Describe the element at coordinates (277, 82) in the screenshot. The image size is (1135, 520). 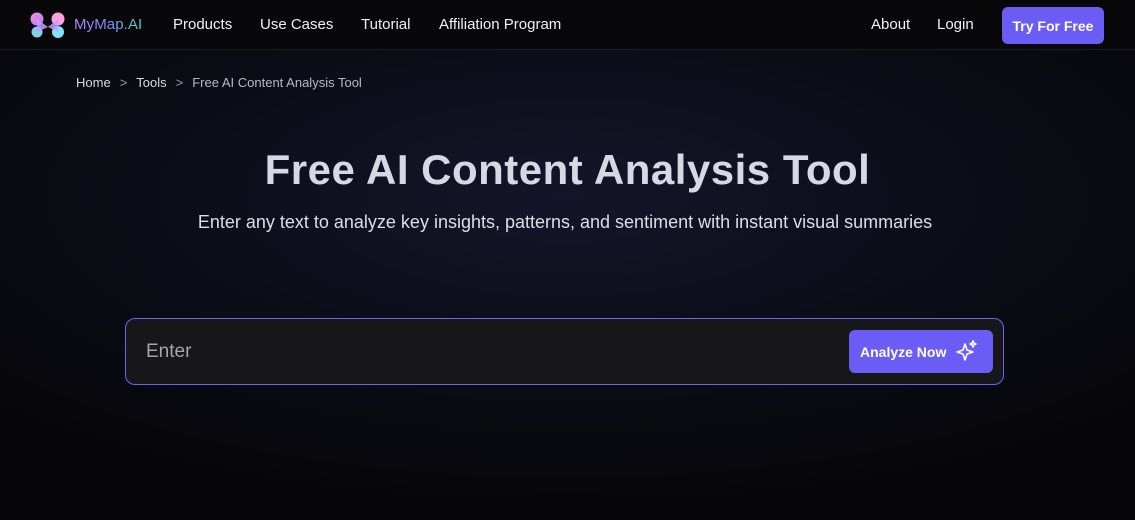
I see `breadcrumb-current: Free AI Content Analysis Tool` at that location.